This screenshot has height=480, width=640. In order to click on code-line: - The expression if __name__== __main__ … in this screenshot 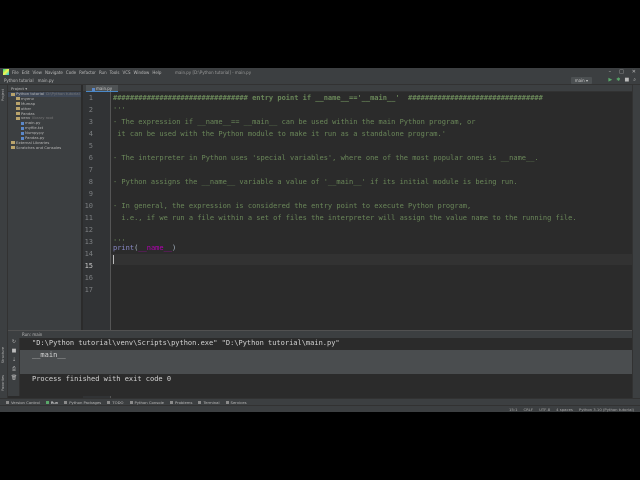, I will do `click(294, 122)`.